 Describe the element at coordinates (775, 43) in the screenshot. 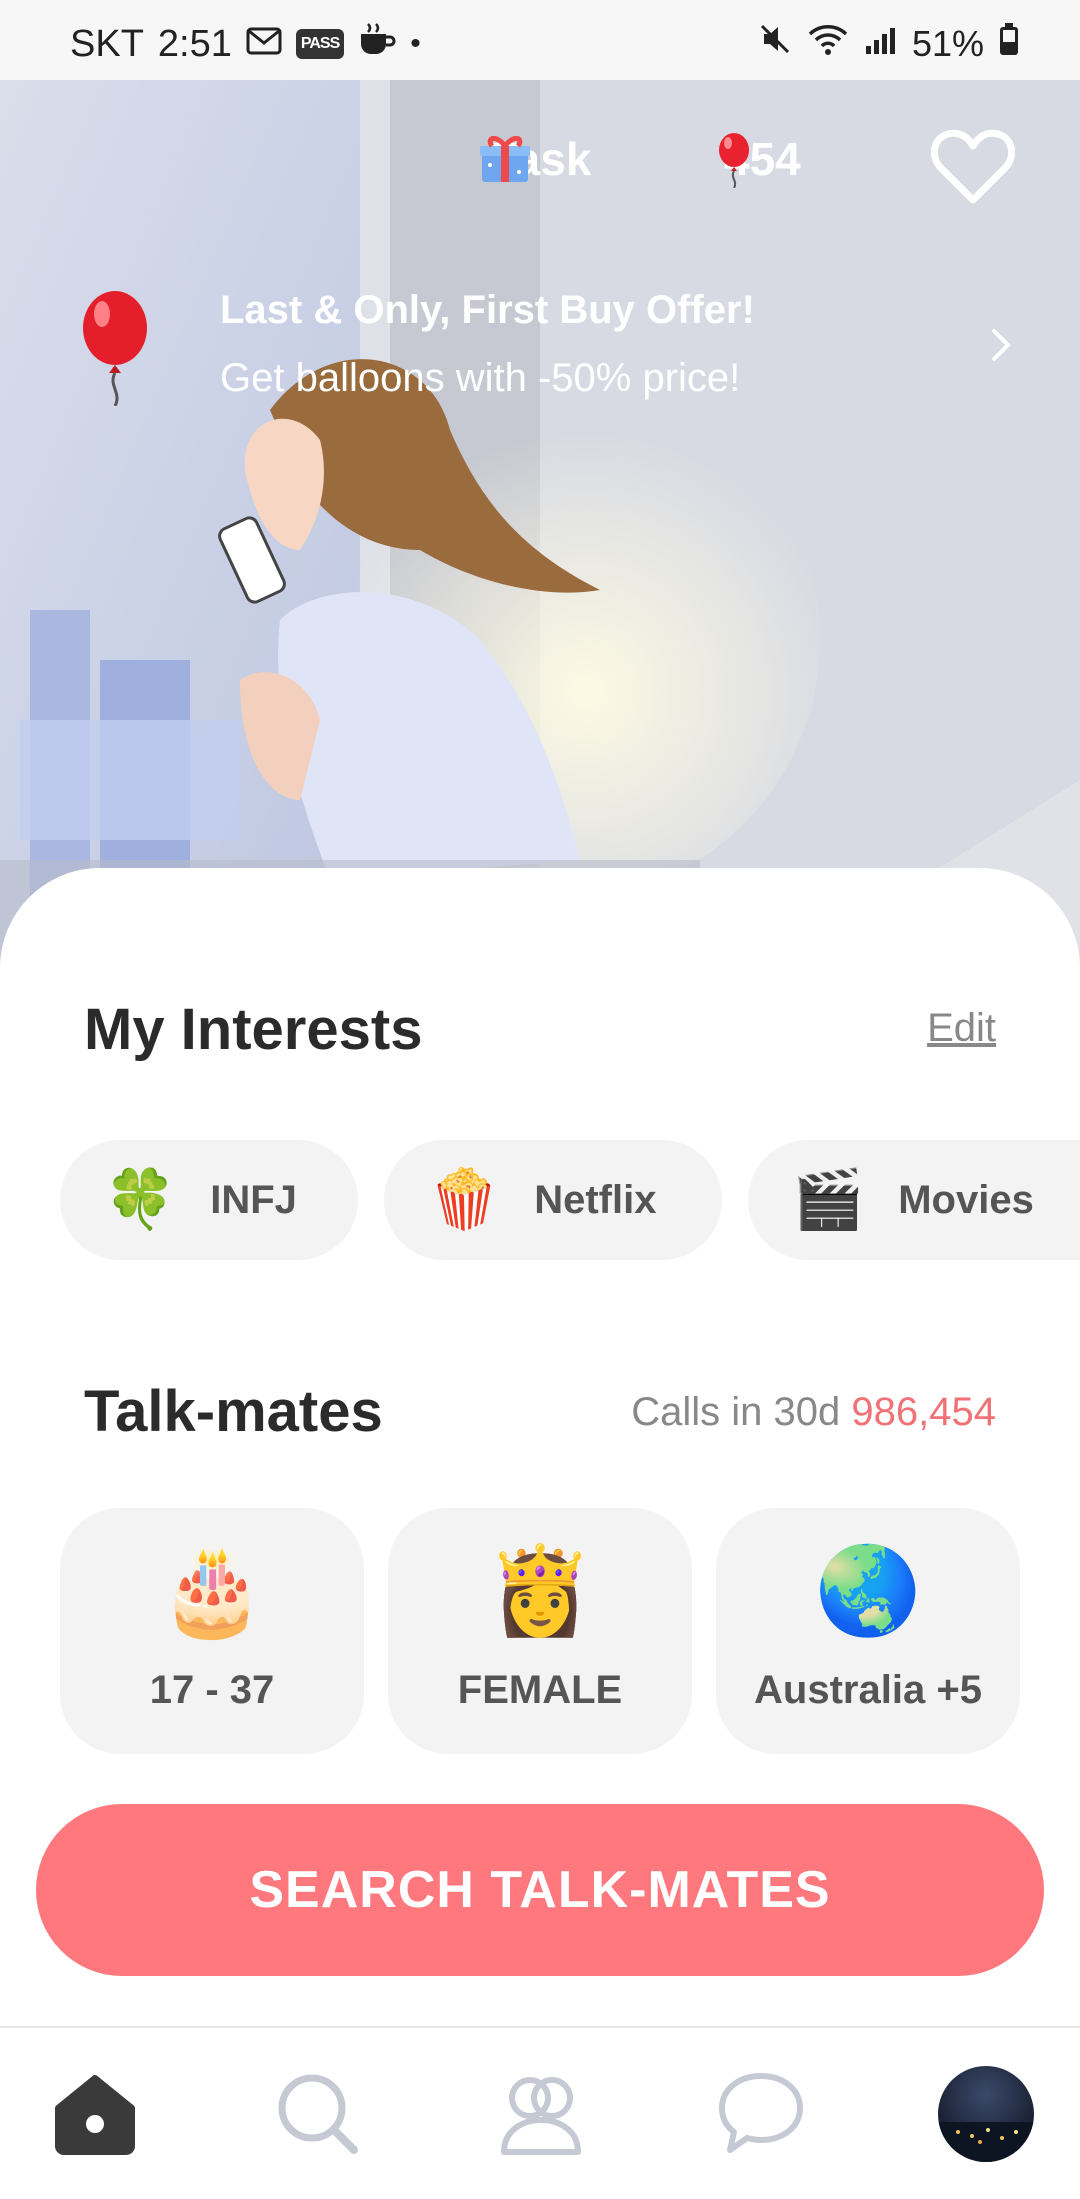

I see `mute-icon` at that location.